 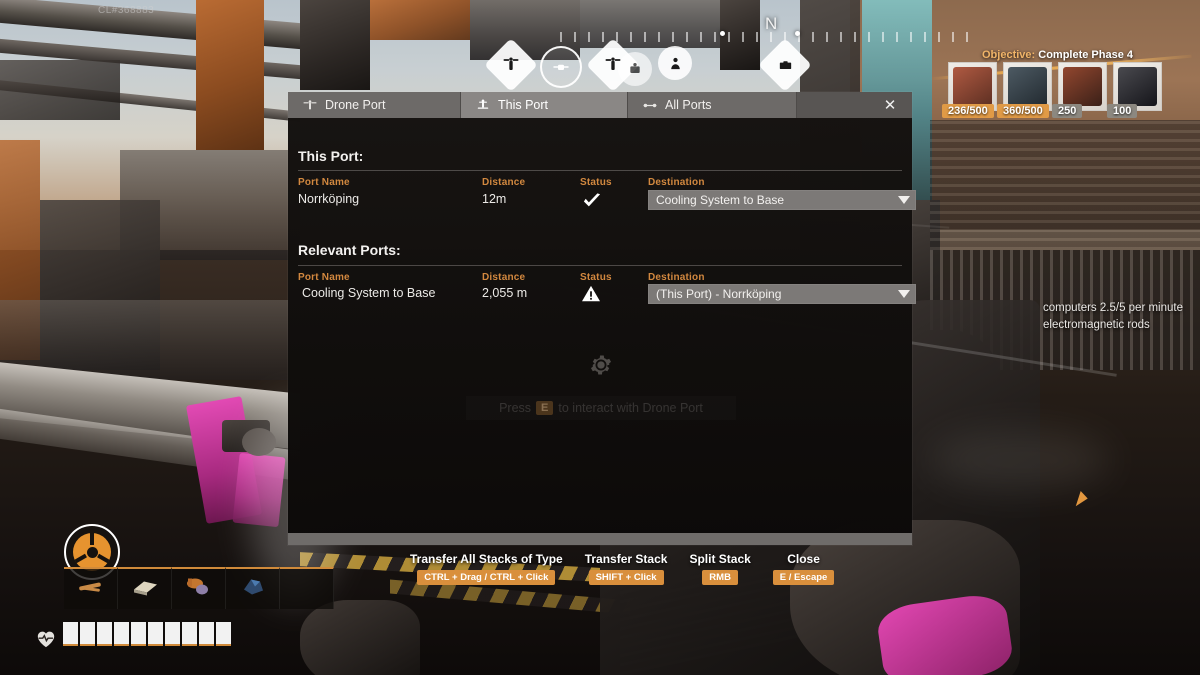 What do you see at coordinates (1086, 55) in the screenshot?
I see `objective-text: Complete Phase 4` at bounding box center [1086, 55].